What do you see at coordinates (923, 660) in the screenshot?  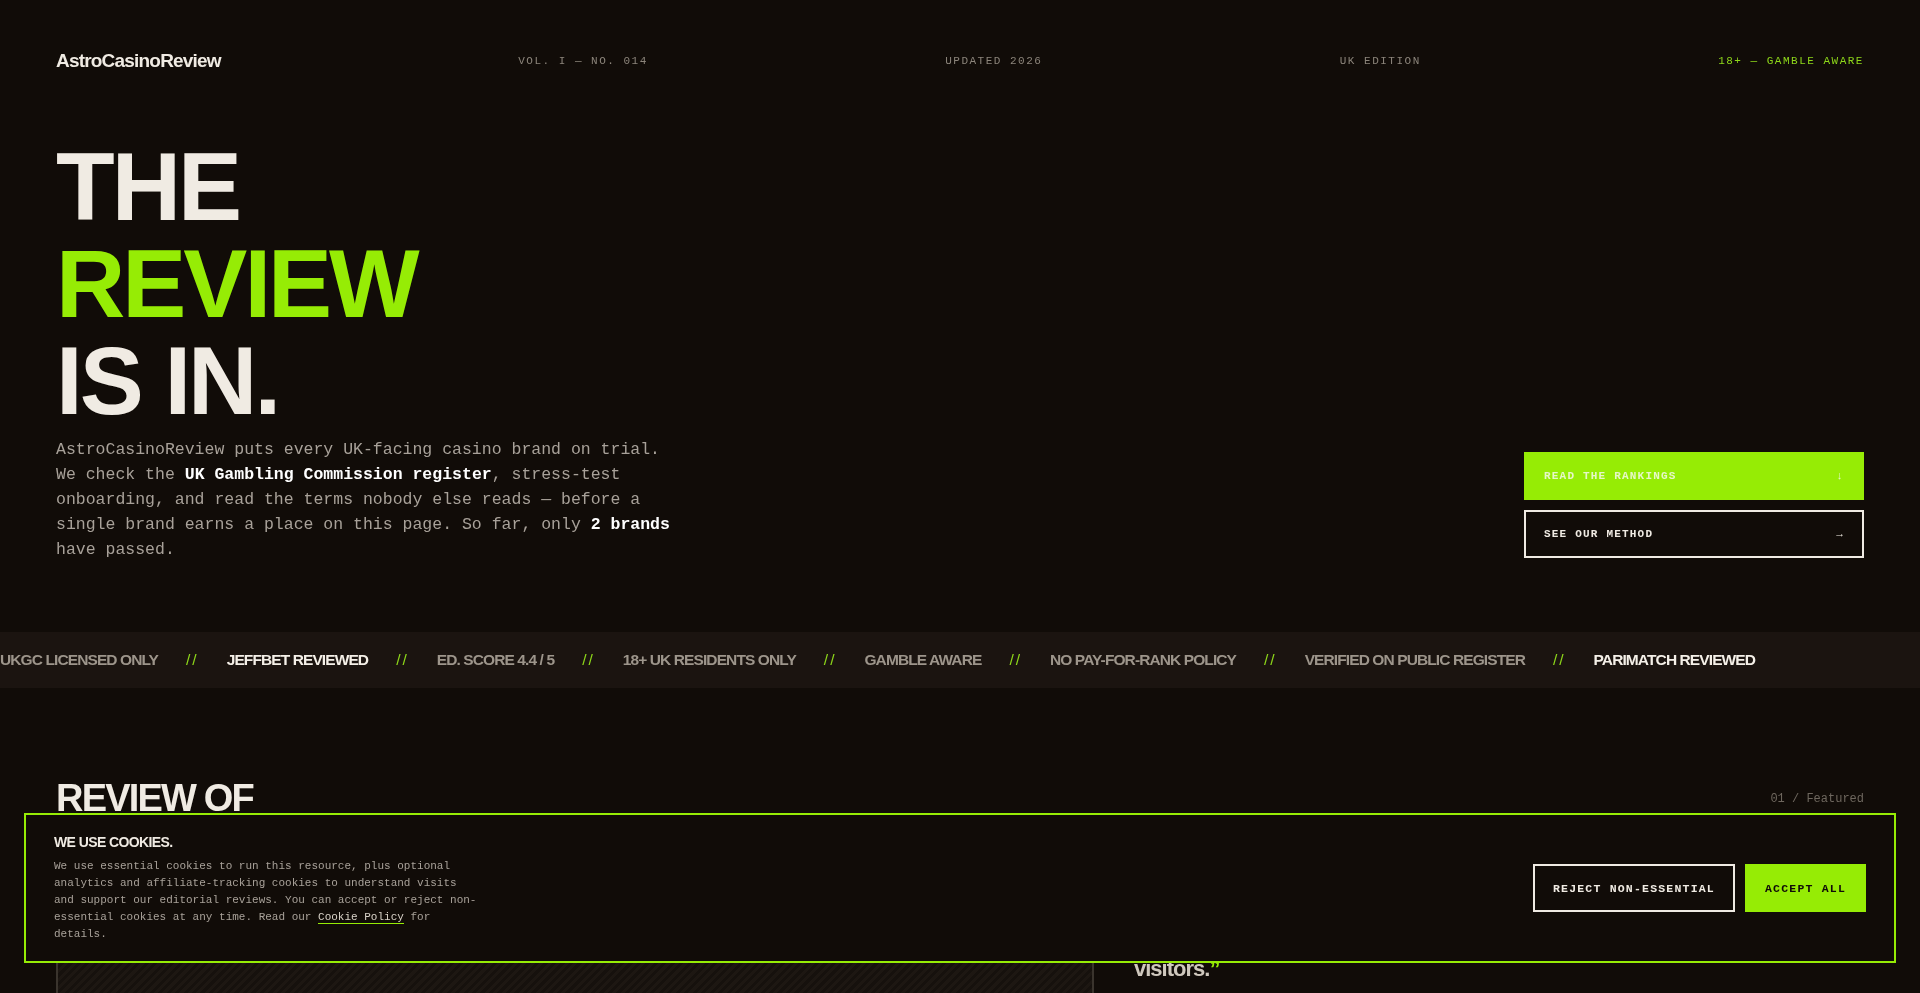 I see `ticker-item: GAMBLE AWARE` at bounding box center [923, 660].